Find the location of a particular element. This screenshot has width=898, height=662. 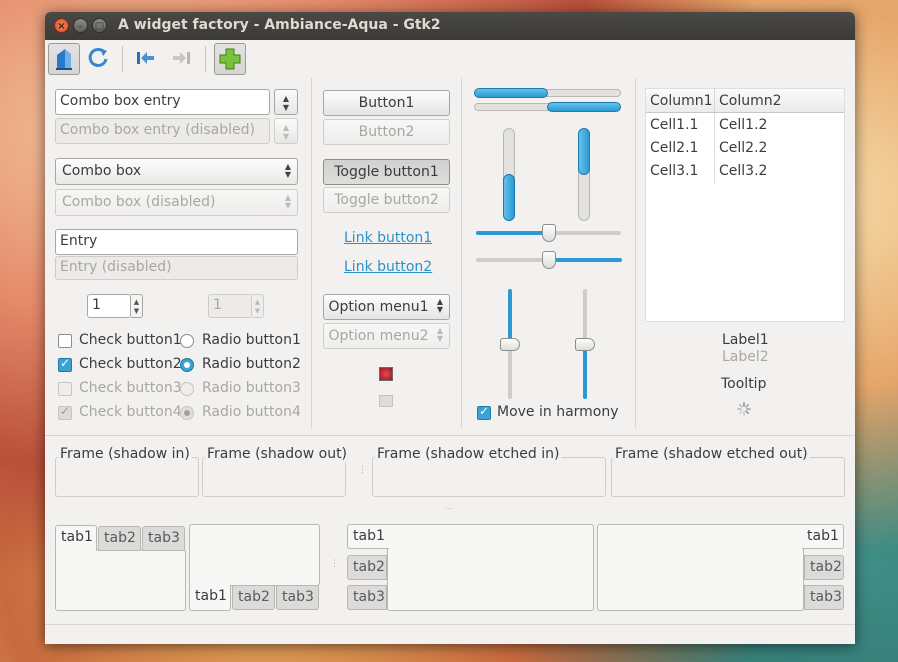

color-button-disabled is located at coordinates (386, 401).